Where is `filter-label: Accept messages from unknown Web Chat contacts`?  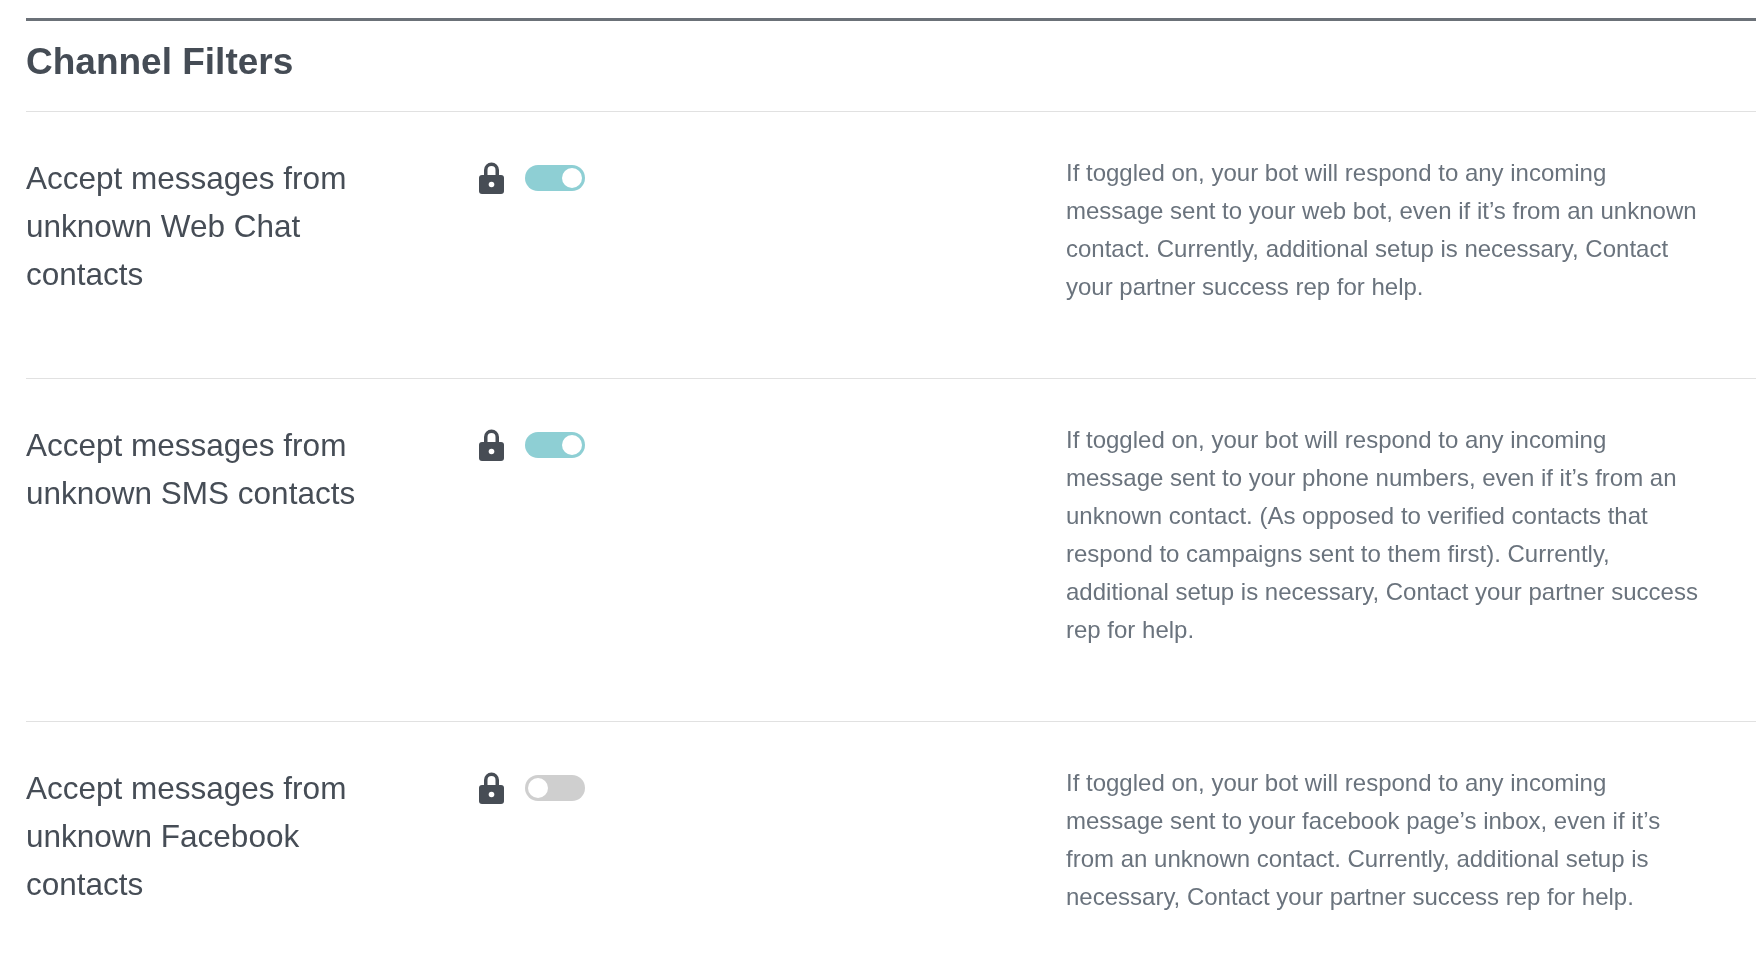 filter-label: Accept messages from unknown Web Chat contacts is located at coordinates (187, 226).